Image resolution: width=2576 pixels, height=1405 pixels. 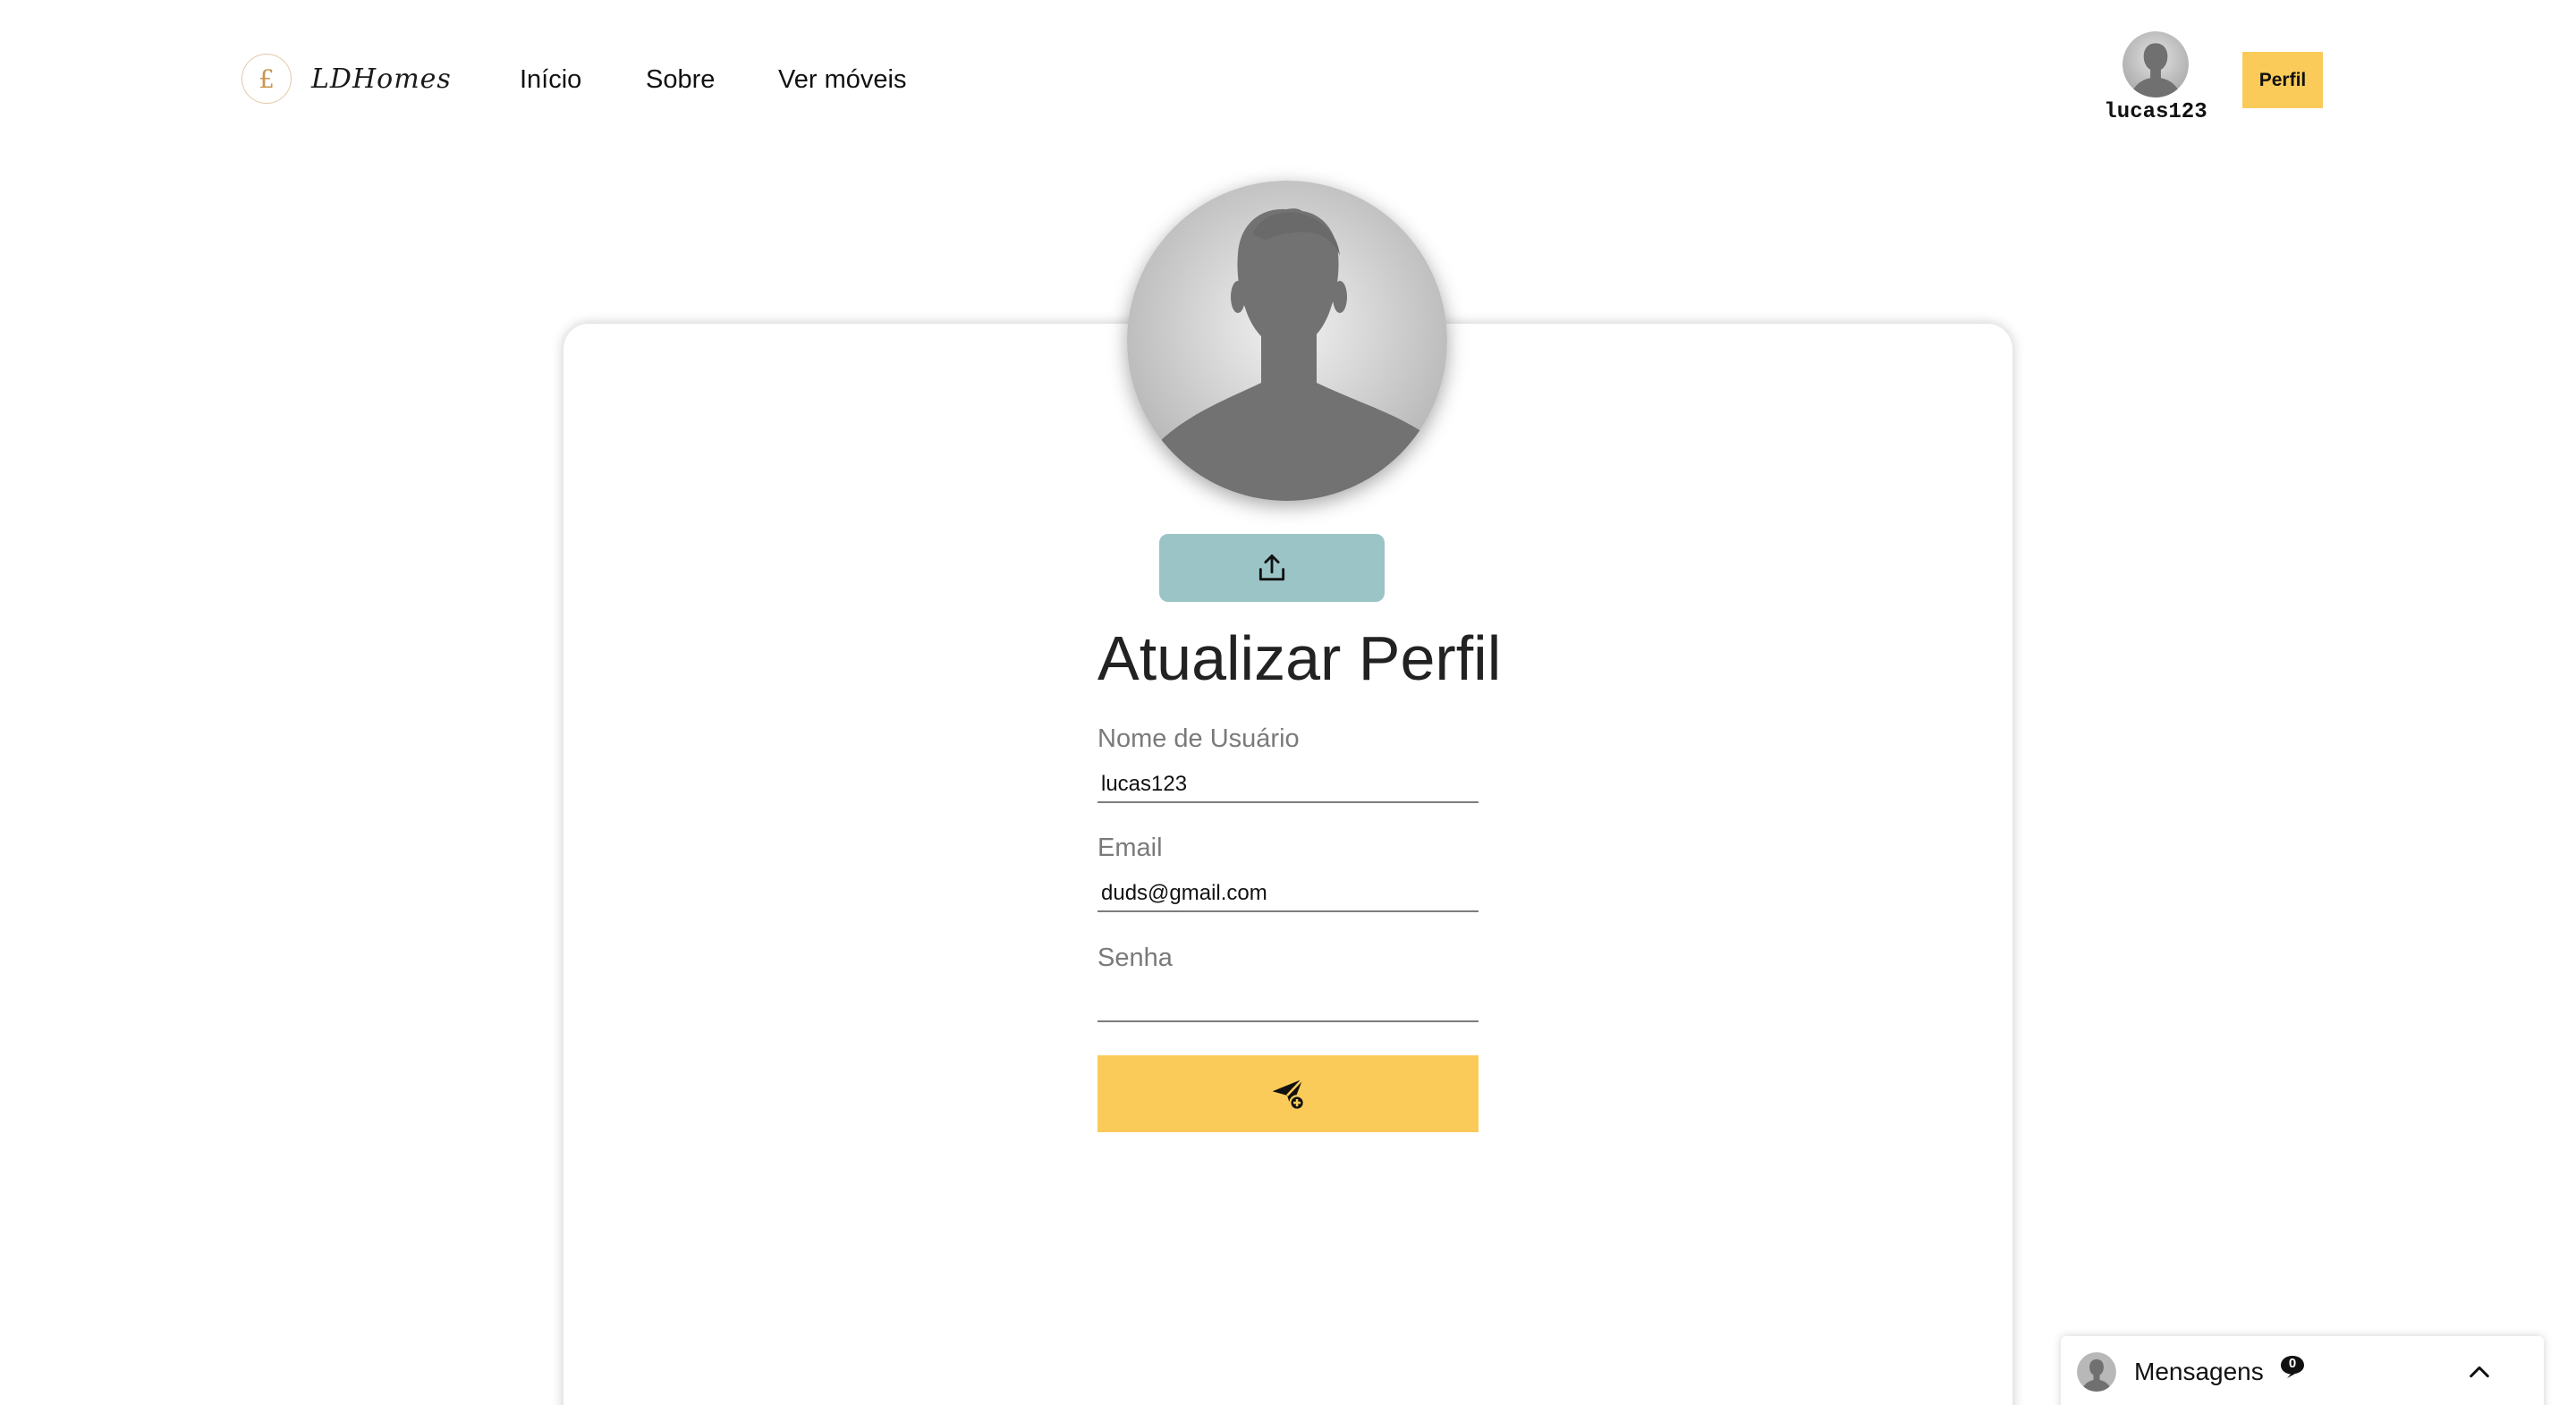 What do you see at coordinates (2199, 1372) in the screenshot?
I see `messages-title: Mensagens` at bounding box center [2199, 1372].